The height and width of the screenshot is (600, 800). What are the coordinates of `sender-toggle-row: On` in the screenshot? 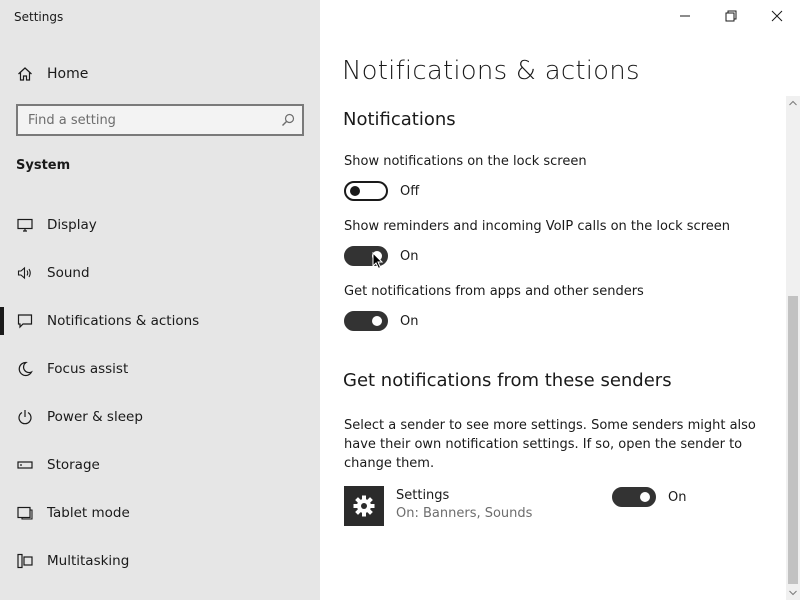 It's located at (649, 497).